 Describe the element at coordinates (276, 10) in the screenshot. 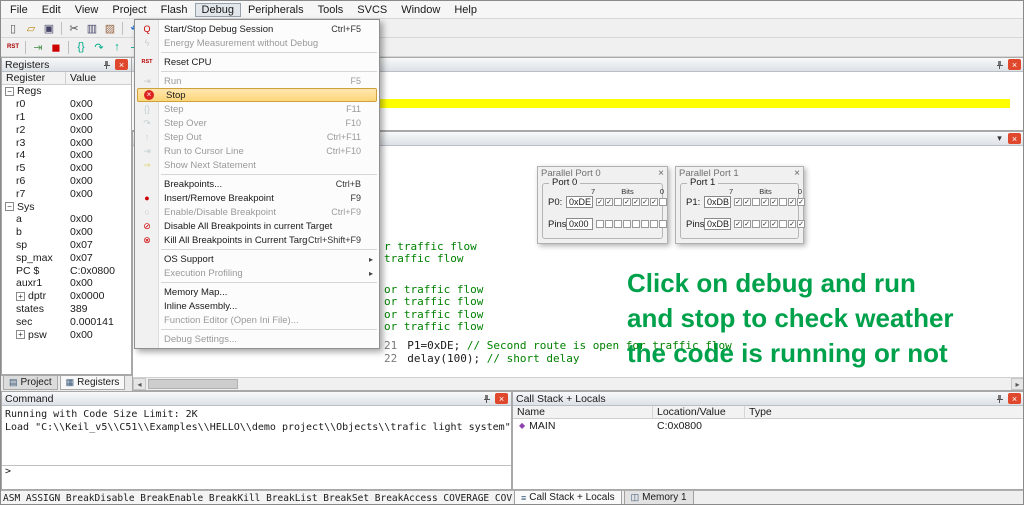

I see `menubar-item-peripherals: Peripherals` at that location.